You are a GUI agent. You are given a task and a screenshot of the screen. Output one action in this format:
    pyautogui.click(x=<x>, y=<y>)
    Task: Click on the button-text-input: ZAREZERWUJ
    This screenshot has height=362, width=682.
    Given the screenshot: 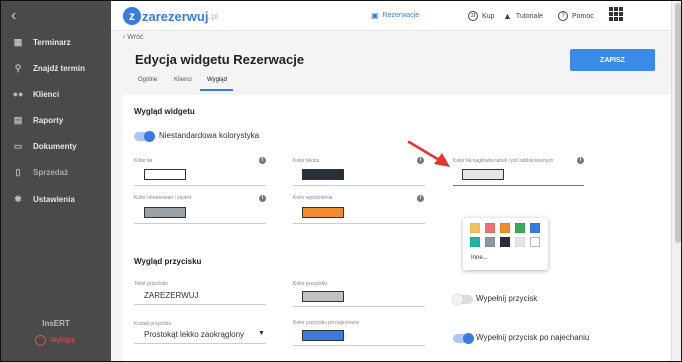 What is the action you would take?
    pyautogui.click(x=171, y=295)
    